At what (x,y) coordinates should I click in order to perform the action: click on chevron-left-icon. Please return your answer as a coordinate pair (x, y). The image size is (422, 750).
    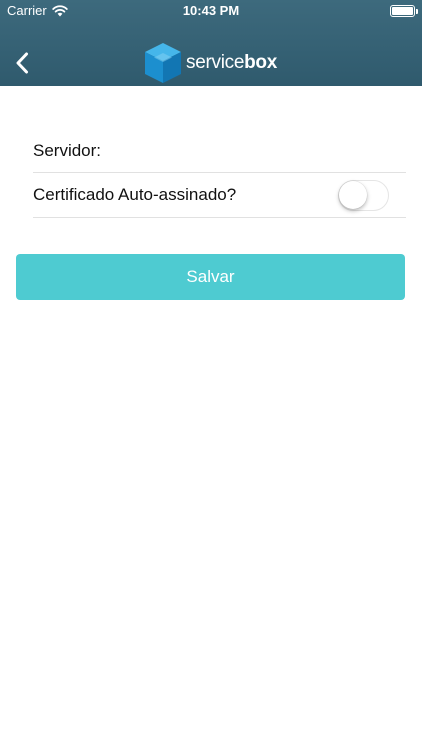
    Looking at the image, I should click on (22, 63).